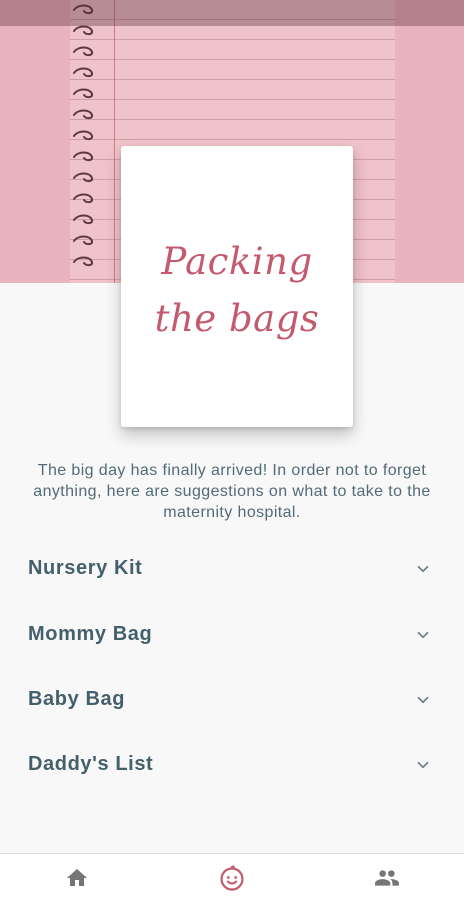 The width and height of the screenshot is (464, 901). Describe the element at coordinates (114, 141) in the screenshot. I see `notebook-margin-line` at that location.